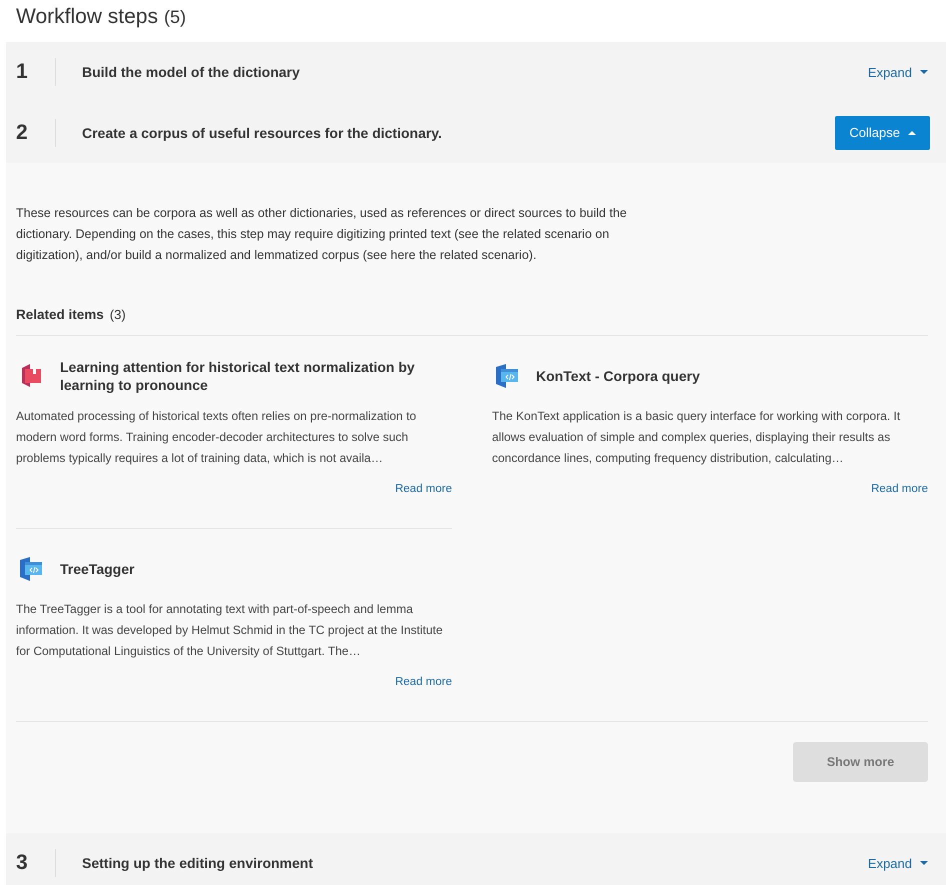 The width and height of the screenshot is (946, 885). I want to click on item-title: KonText - Corpora query, so click(618, 376).